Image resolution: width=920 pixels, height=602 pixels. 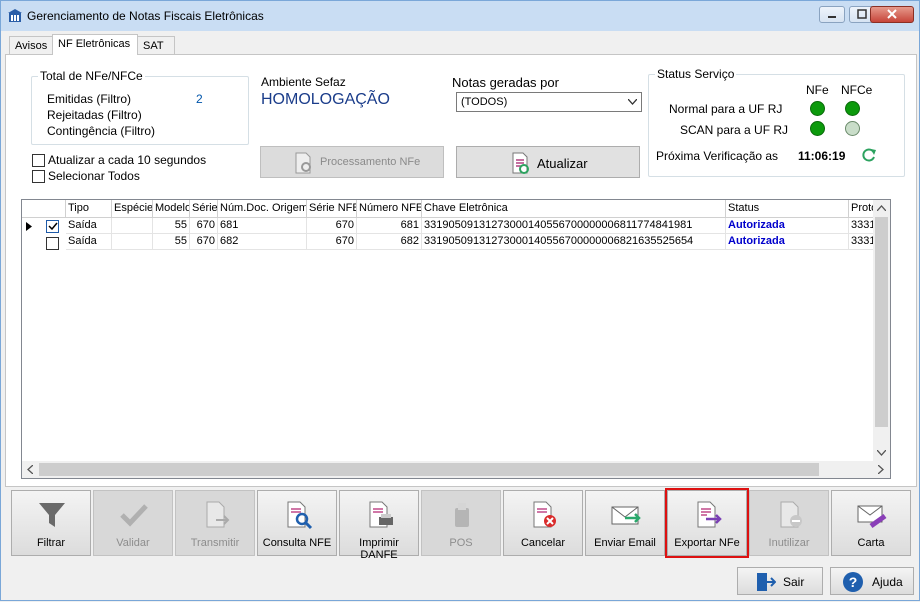 What do you see at coordinates (332, 209) in the screenshot?
I see `grid-header-serie-nfe: Série NFE` at bounding box center [332, 209].